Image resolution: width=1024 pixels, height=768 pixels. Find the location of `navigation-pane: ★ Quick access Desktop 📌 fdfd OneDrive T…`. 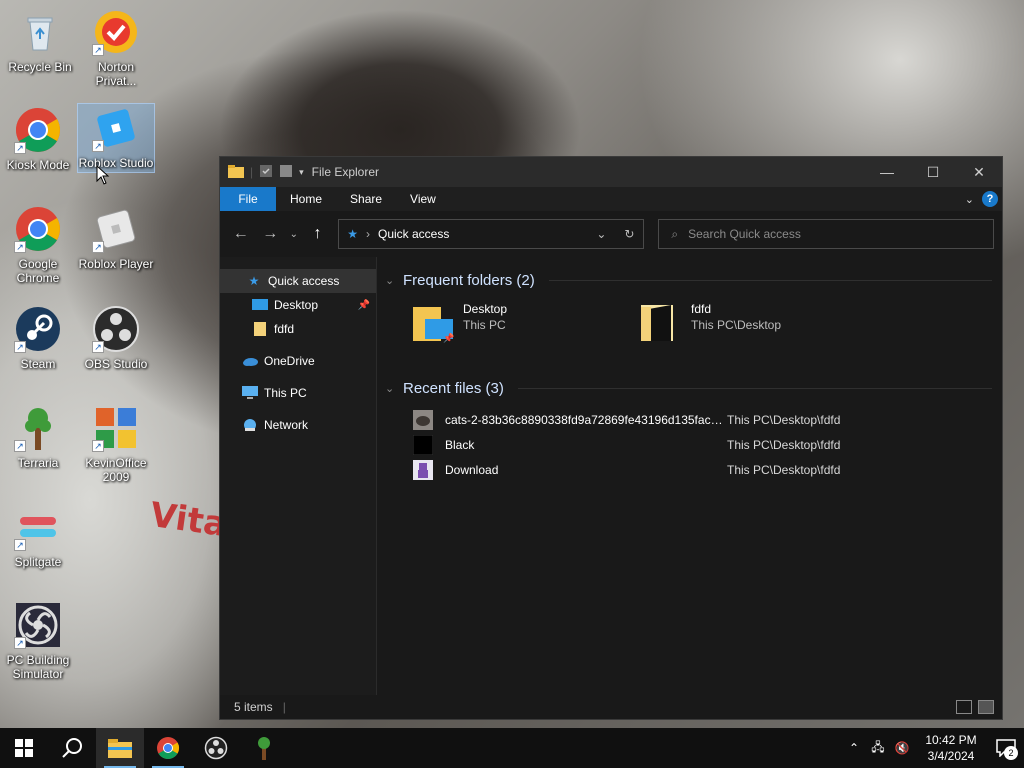

navigation-pane: ★ Quick access Desktop 📌 fdfd OneDrive T… is located at coordinates (298, 476).